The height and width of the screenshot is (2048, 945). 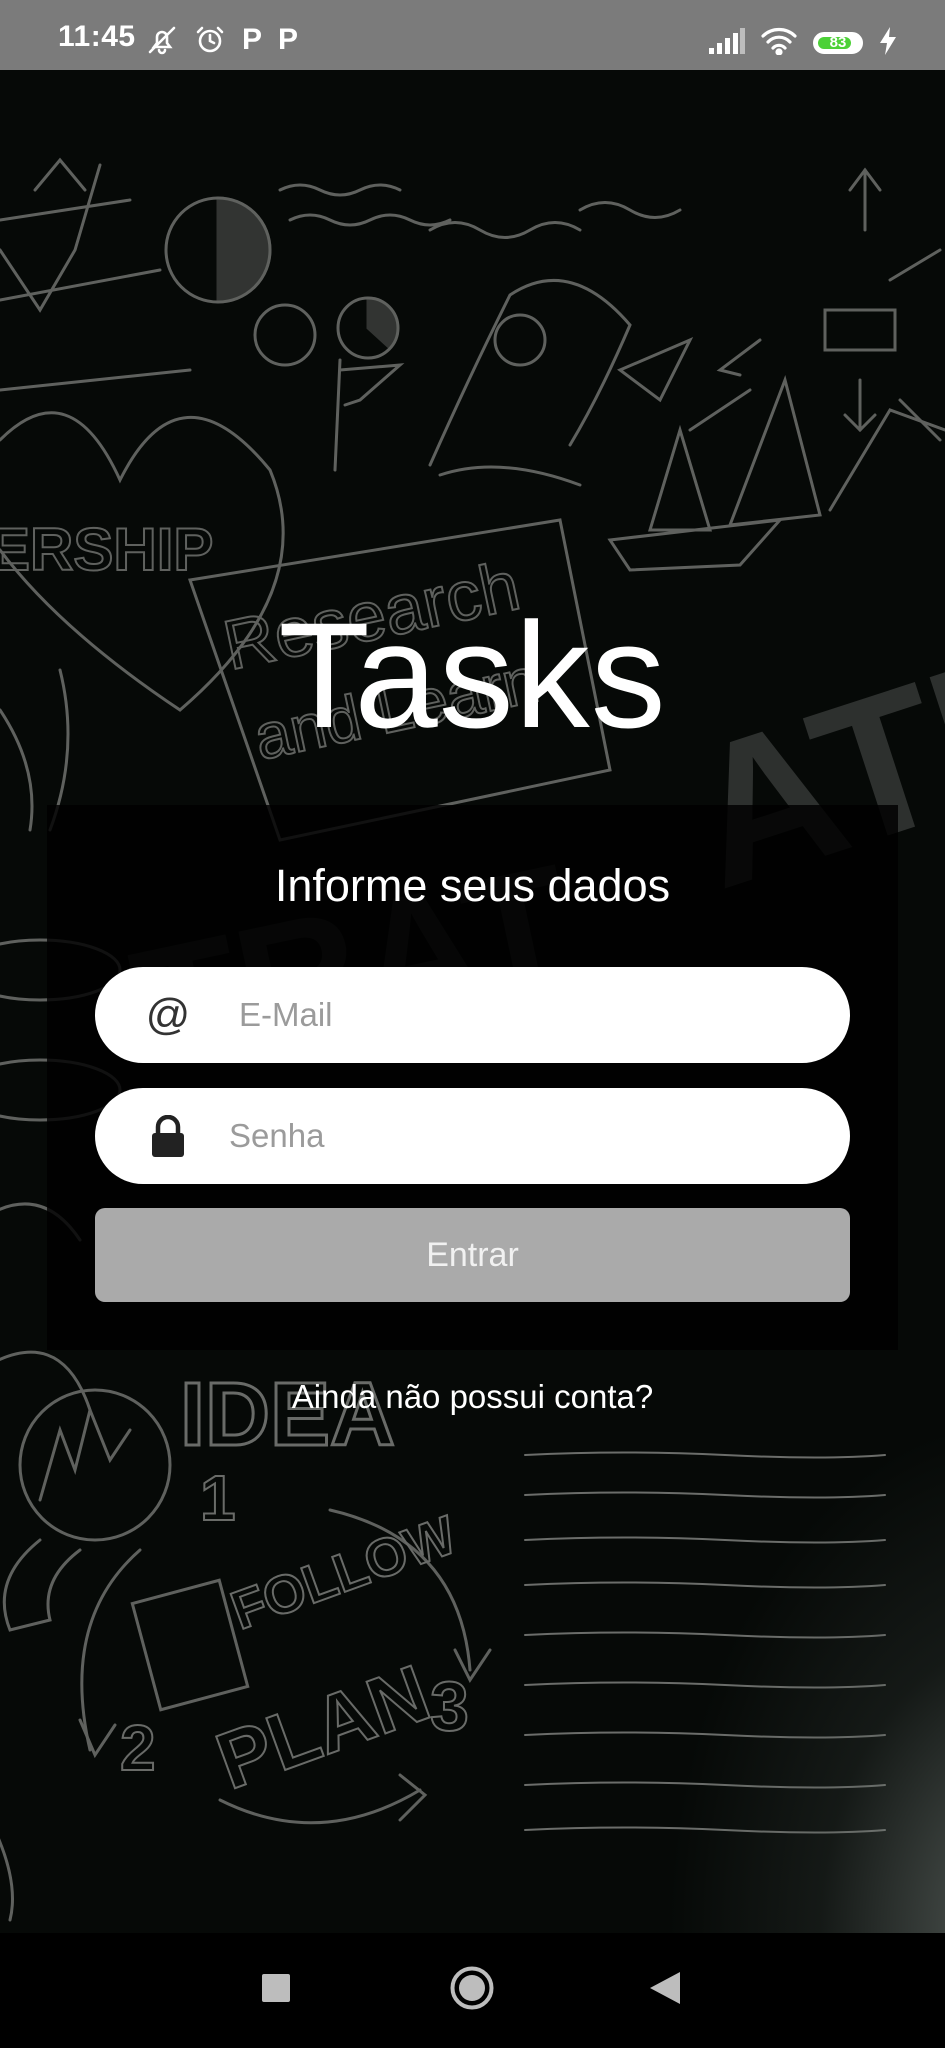 I want to click on battery-level: 83, so click(x=838, y=42).